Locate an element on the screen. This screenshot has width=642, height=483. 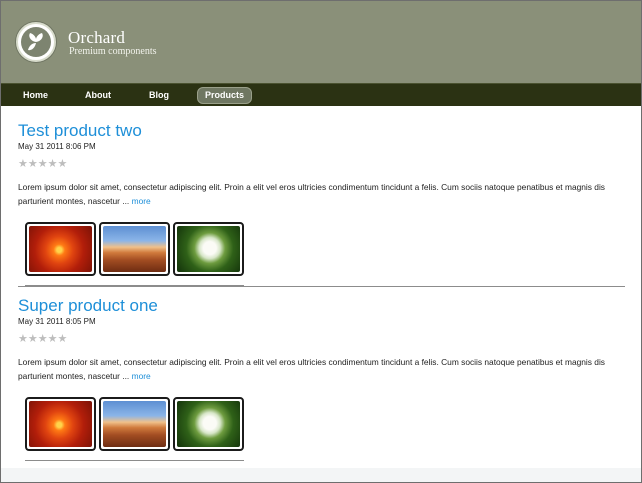
nav-item-about: About is located at coordinates (98, 95).